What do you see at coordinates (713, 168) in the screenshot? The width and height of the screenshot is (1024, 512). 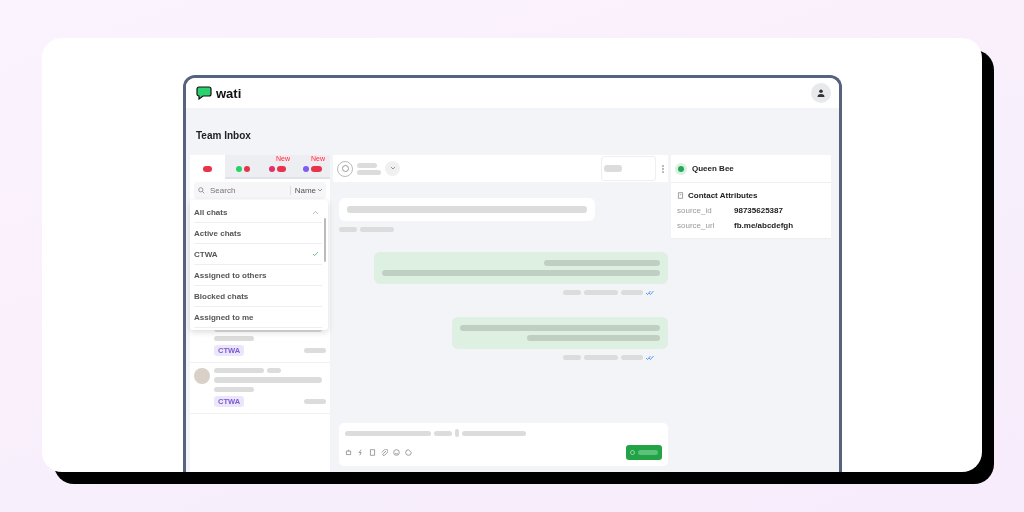 I see `contact-name: Queen Bee` at bounding box center [713, 168].